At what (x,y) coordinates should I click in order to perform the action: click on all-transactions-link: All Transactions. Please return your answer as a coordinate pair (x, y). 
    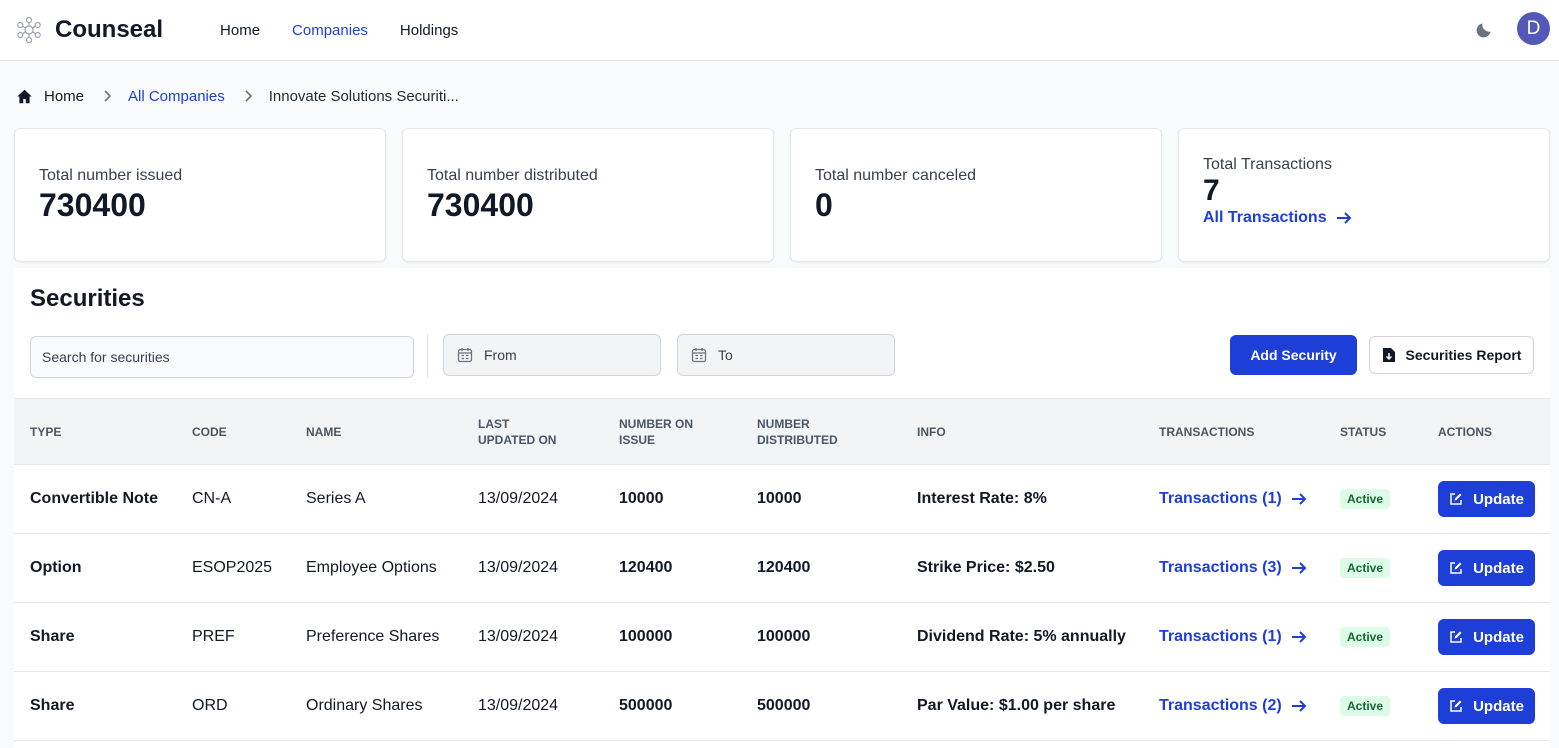
    Looking at the image, I should click on (1364, 218).